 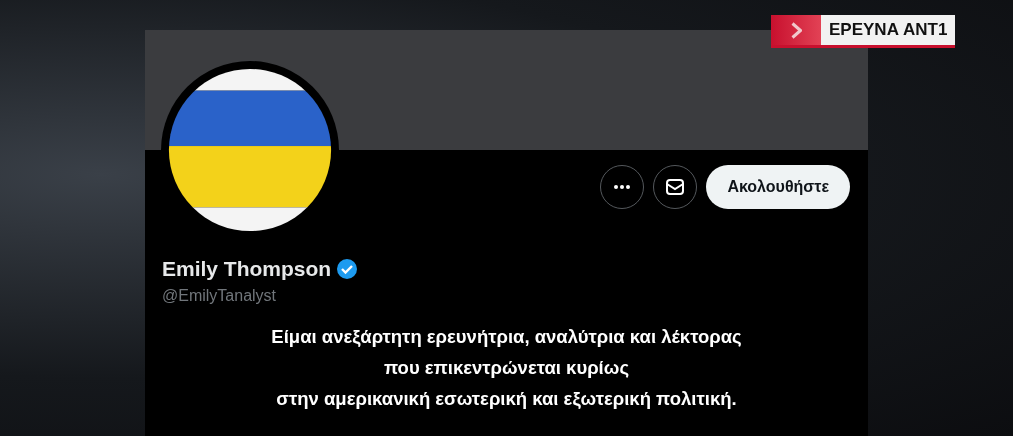 What do you see at coordinates (778, 187) in the screenshot?
I see `follow-button: Ακολουθήστε` at bounding box center [778, 187].